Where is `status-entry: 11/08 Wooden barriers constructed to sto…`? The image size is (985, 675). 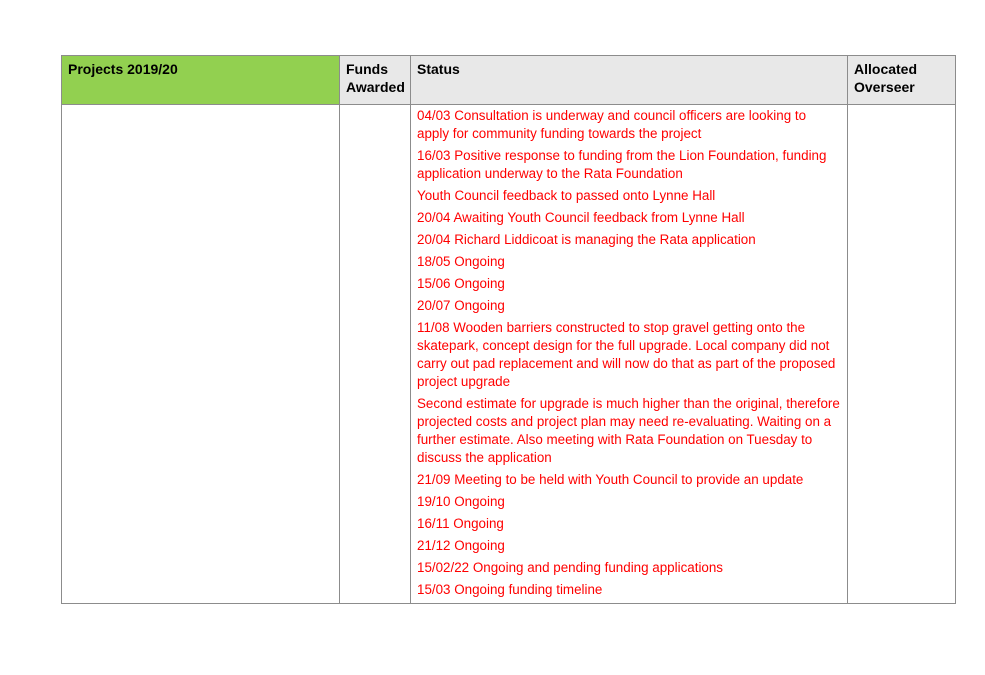 status-entry: 11/08 Wooden barriers constructed to sto… is located at coordinates (626, 354).